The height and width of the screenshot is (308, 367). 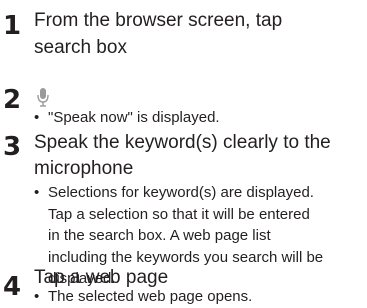 What do you see at coordinates (12, 100) in the screenshot?
I see `step-2-number: 2` at bounding box center [12, 100].